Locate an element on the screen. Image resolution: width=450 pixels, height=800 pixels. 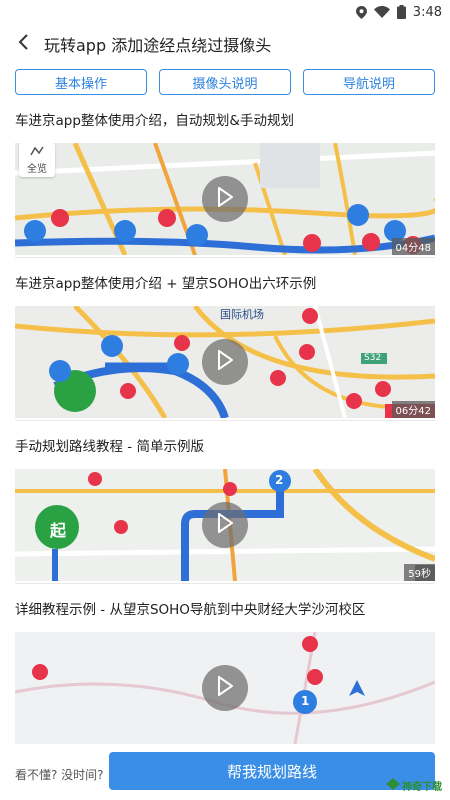
status-time: 3:48 is located at coordinates (427, 12).